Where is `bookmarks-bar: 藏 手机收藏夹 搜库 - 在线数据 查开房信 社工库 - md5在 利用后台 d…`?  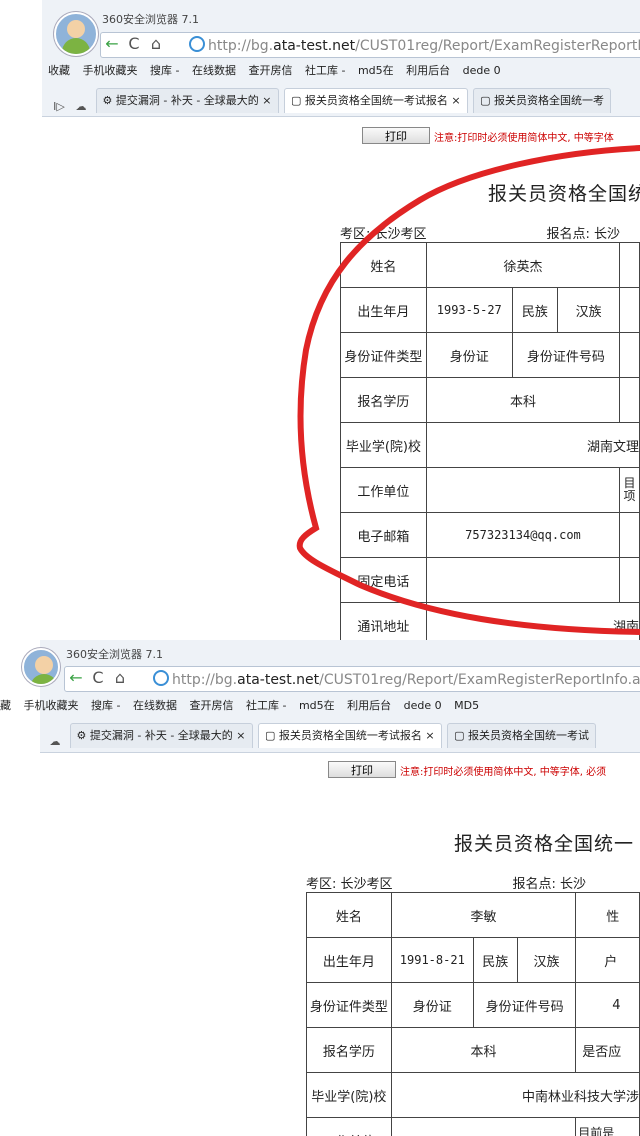 bookmarks-bar: 藏 手机收藏夹 搜库 - 在线数据 查开房信 社工库 - md5在 利用后台 d… is located at coordinates (320, 707).